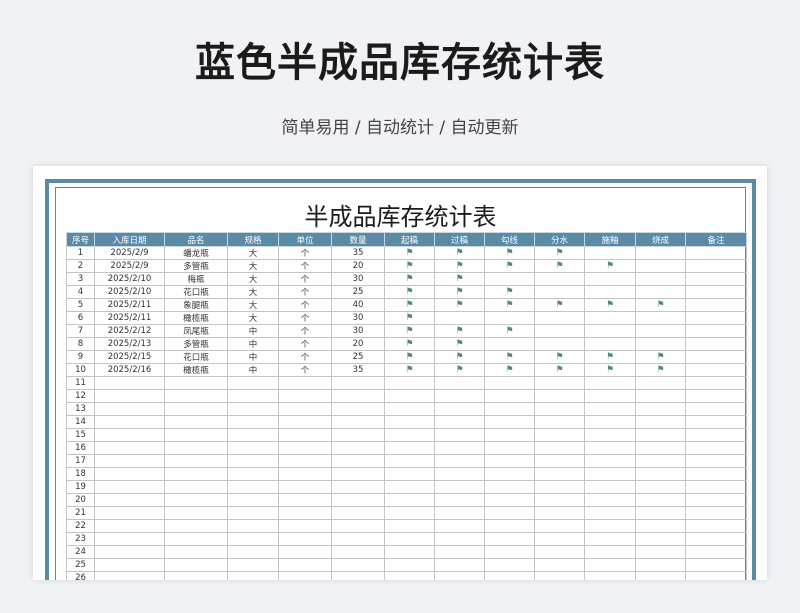 This screenshot has width=800, height=613. Describe the element at coordinates (80, 474) in the screenshot. I see `table-cell: 18` at that location.